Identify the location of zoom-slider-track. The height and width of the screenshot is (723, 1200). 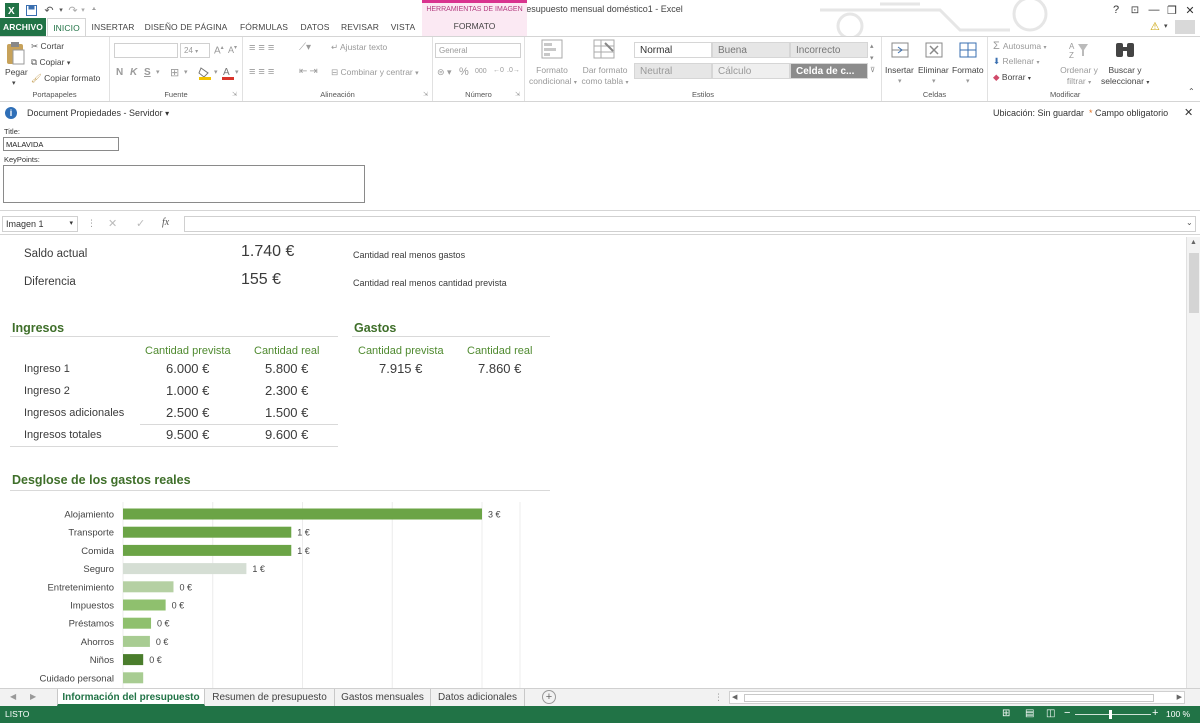
(1113, 714).